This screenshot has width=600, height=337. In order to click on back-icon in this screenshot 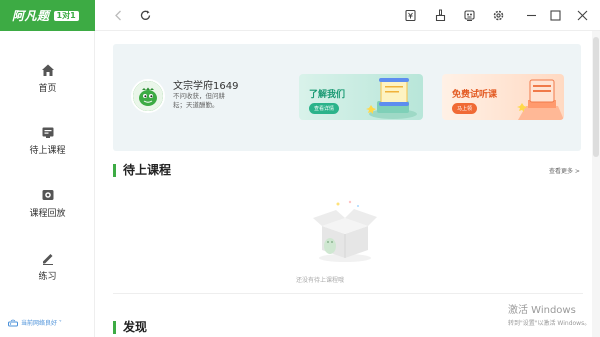, I will do `click(117, 15)`.